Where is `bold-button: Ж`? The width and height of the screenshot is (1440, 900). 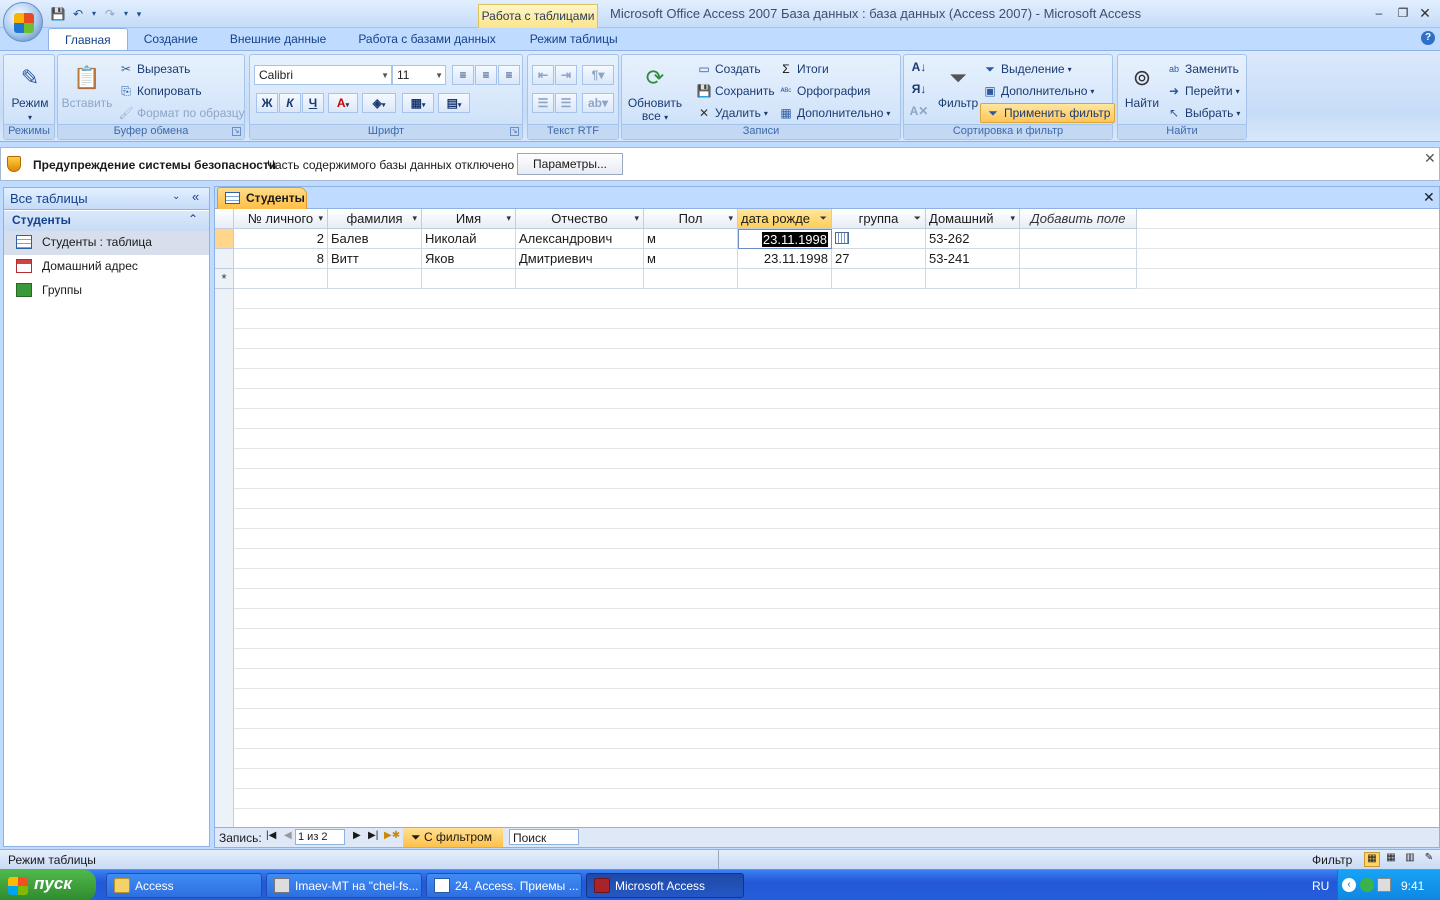 bold-button: Ж is located at coordinates (267, 103).